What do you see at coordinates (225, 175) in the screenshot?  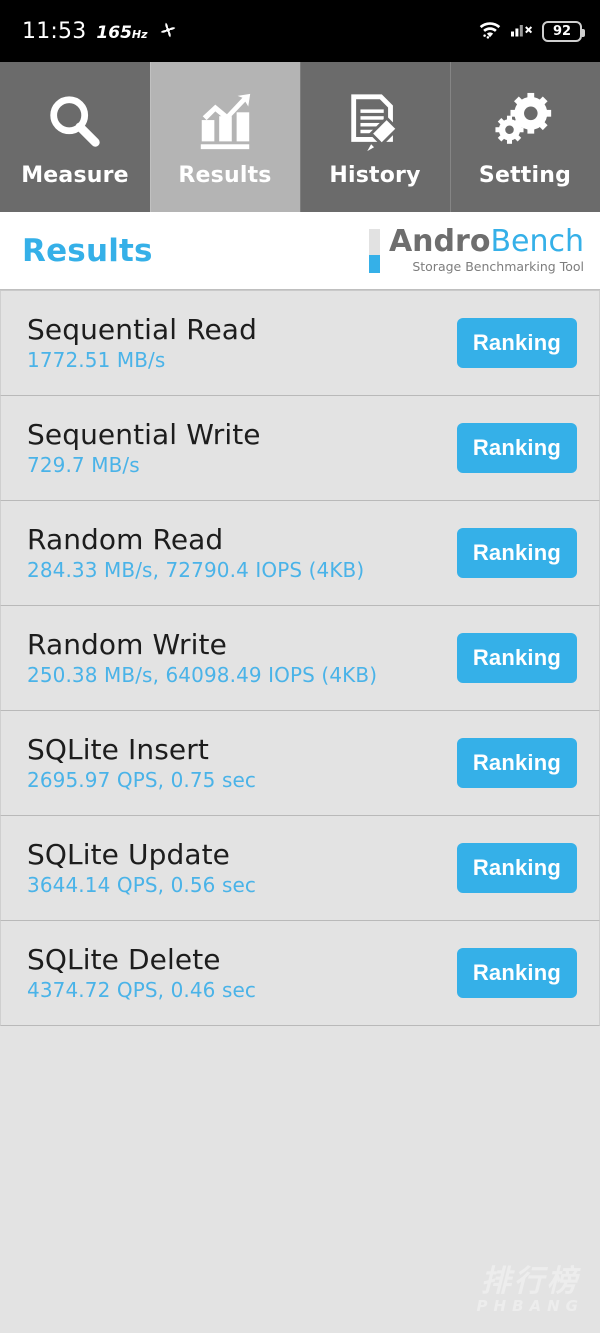 I see `tab-results-label: Results` at bounding box center [225, 175].